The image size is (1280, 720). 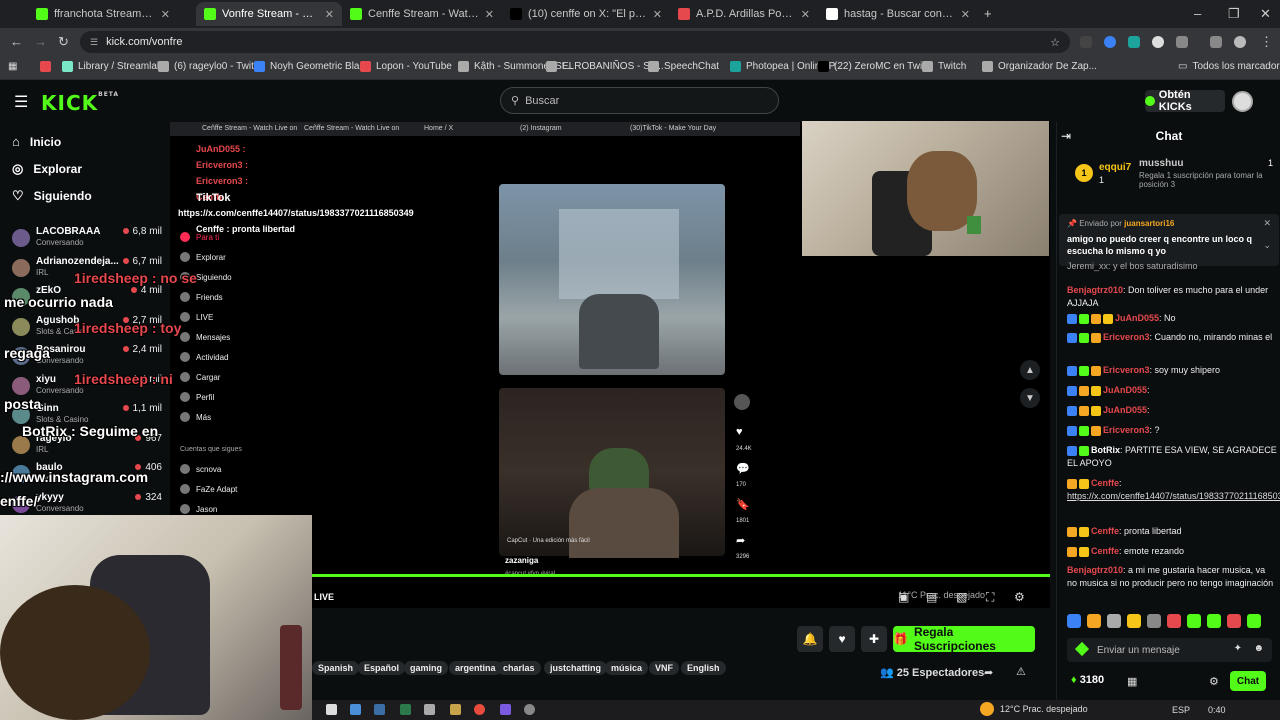 What do you see at coordinates (964, 639) in the screenshot?
I see `gift-subs-button: 🎁 Regala Suscripciones` at bounding box center [964, 639].